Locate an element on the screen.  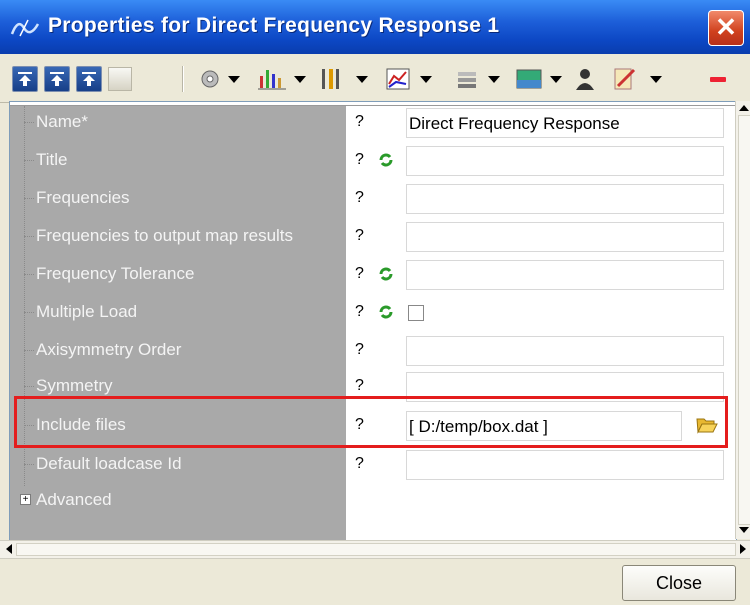
toolbar is located at coordinates (375, 78).